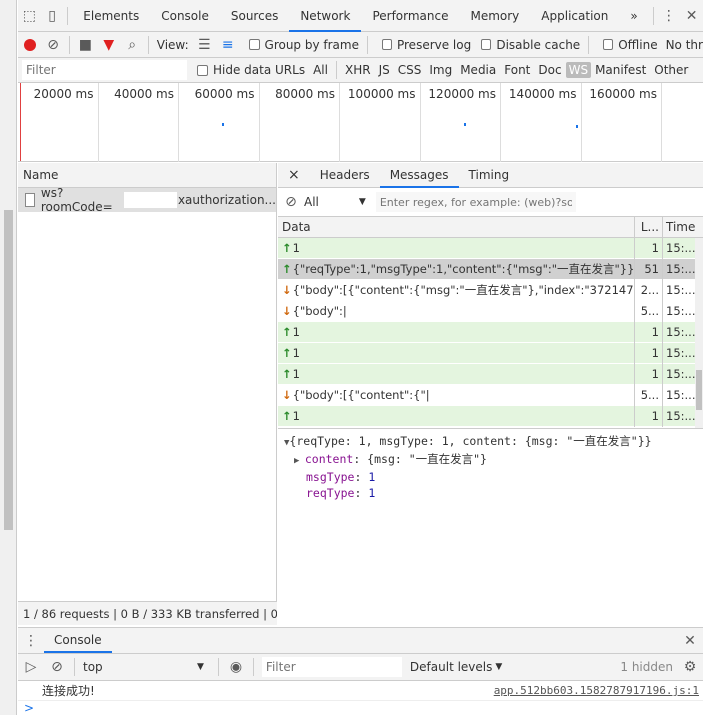 The image size is (703, 715). What do you see at coordinates (440, 70) in the screenshot?
I see `filter-type-img: Img` at bounding box center [440, 70].